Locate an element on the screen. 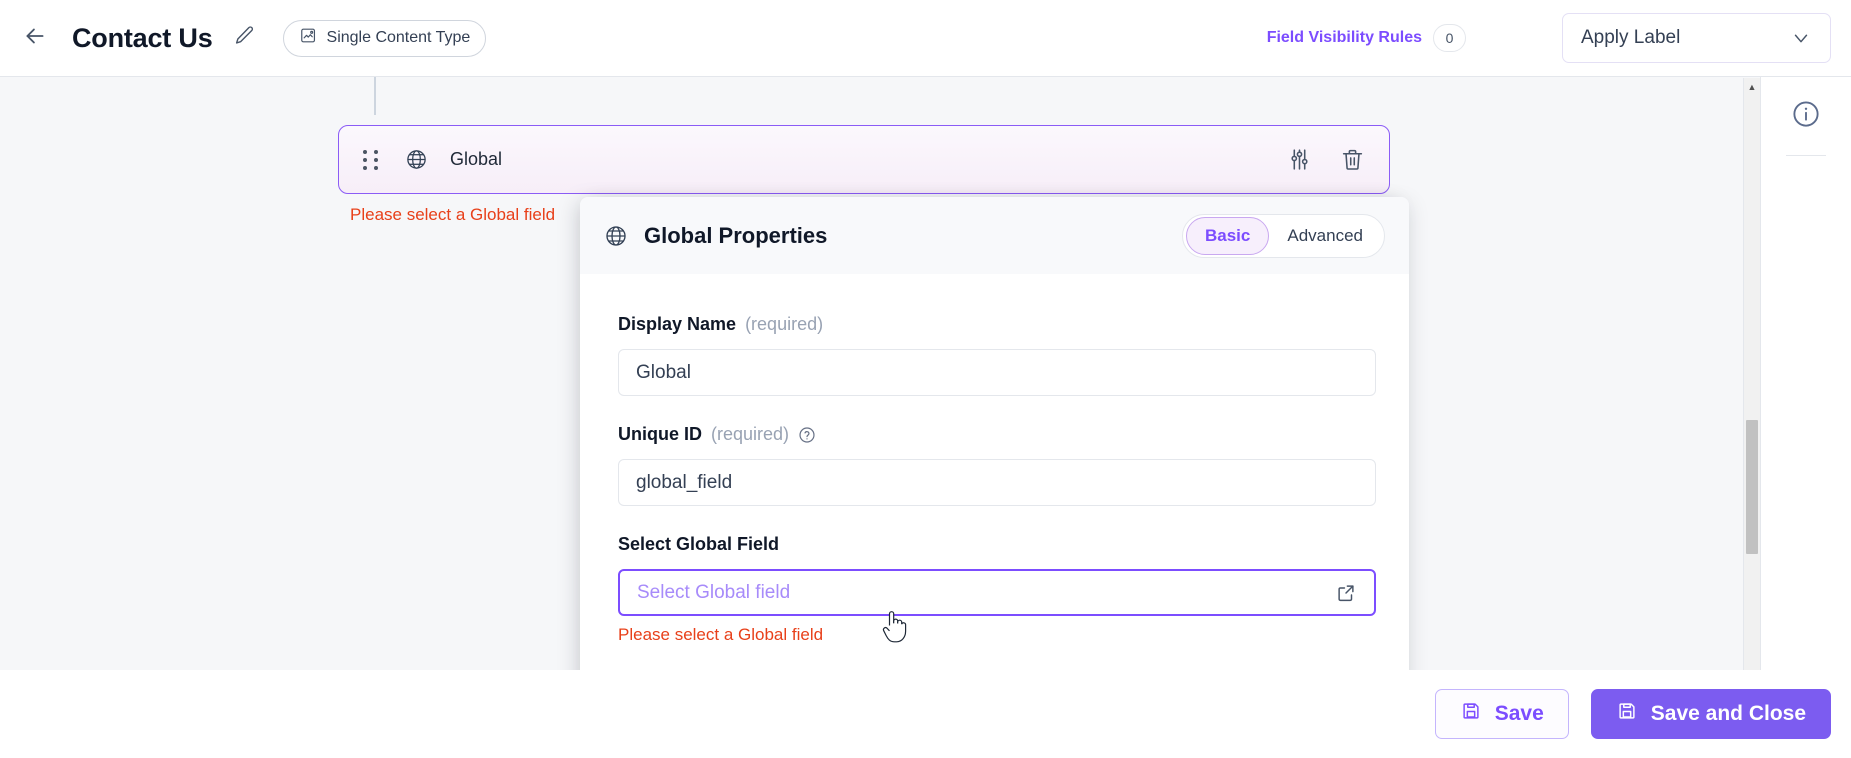 The image size is (1851, 758). select-global-field-label: Select Global Field is located at coordinates (699, 544).